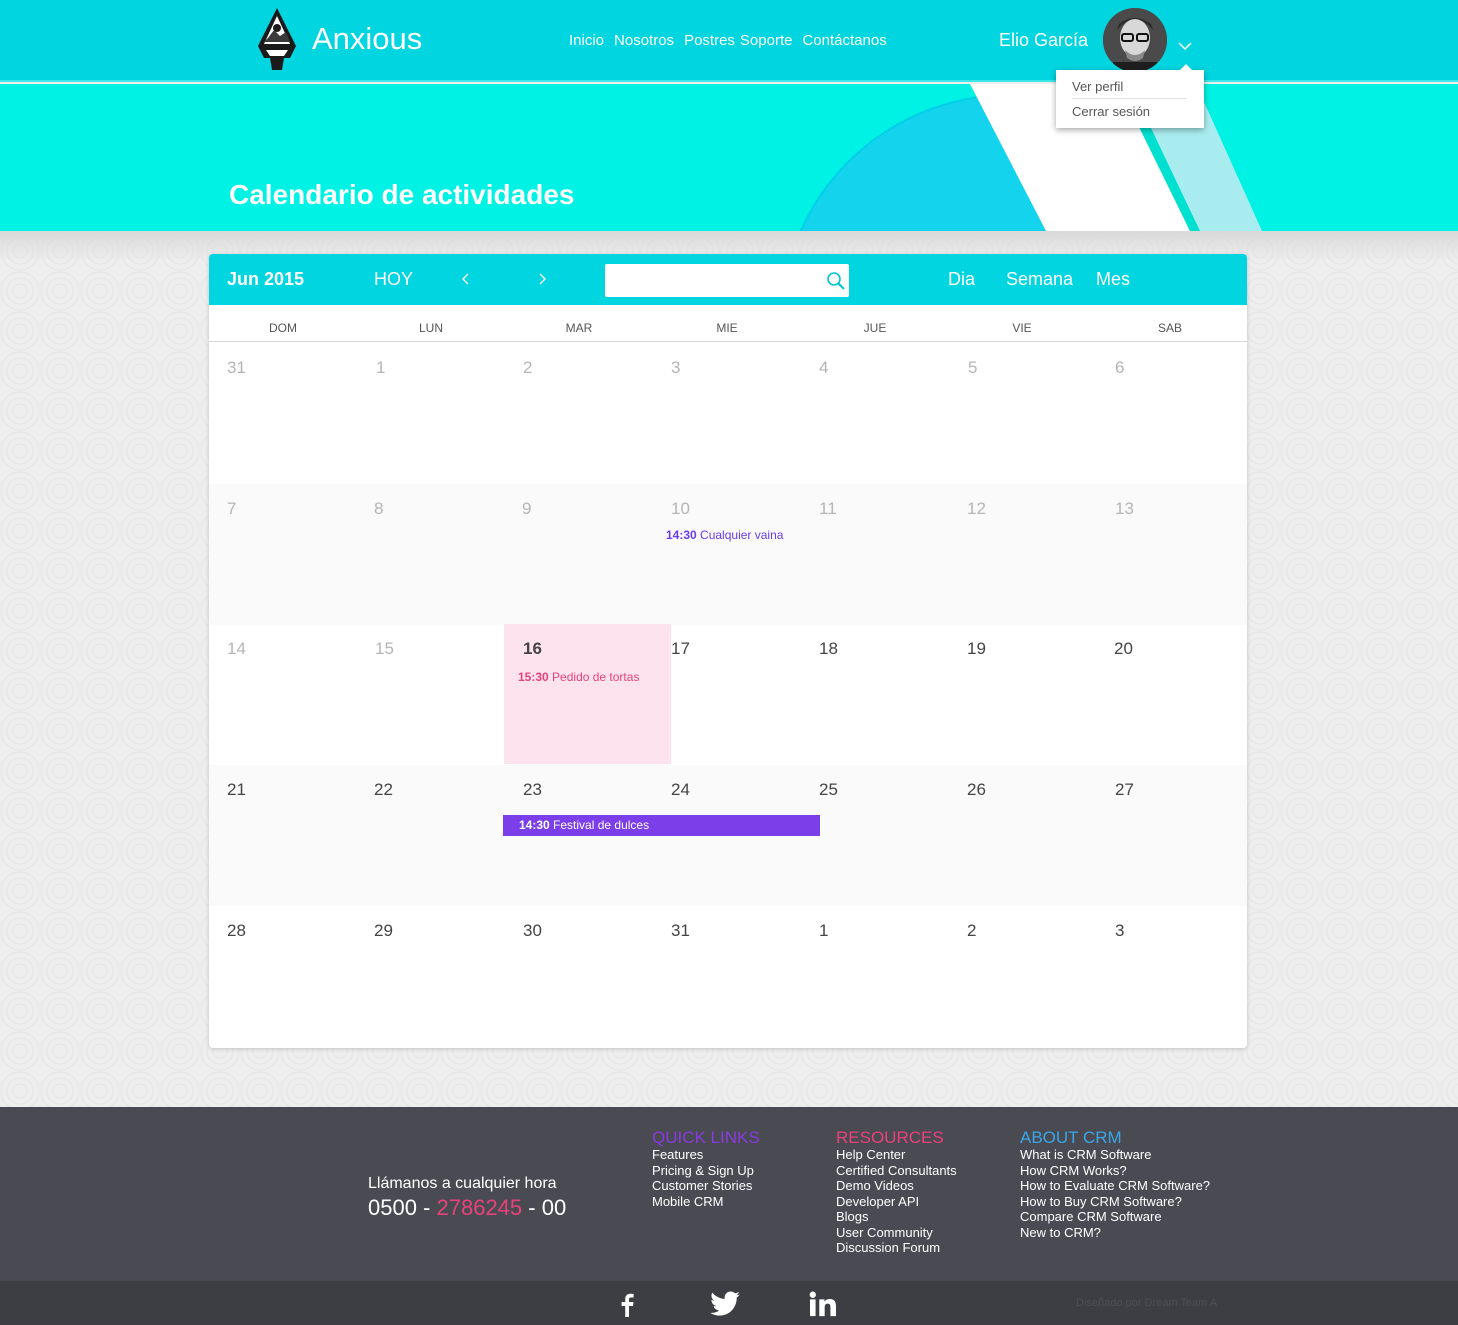  Describe the element at coordinates (393, 279) in the screenshot. I see `today-button: HOY` at that location.